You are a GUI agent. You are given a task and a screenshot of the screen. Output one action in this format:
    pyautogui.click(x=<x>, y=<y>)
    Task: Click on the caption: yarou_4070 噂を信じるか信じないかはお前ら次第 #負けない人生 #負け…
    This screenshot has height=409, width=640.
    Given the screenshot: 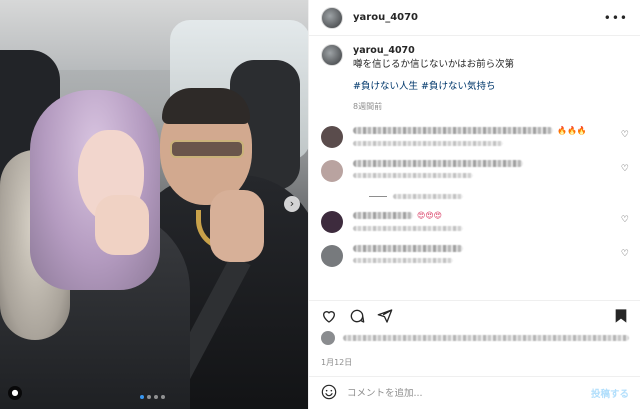 What is the action you would take?
    pyautogui.click(x=475, y=79)
    